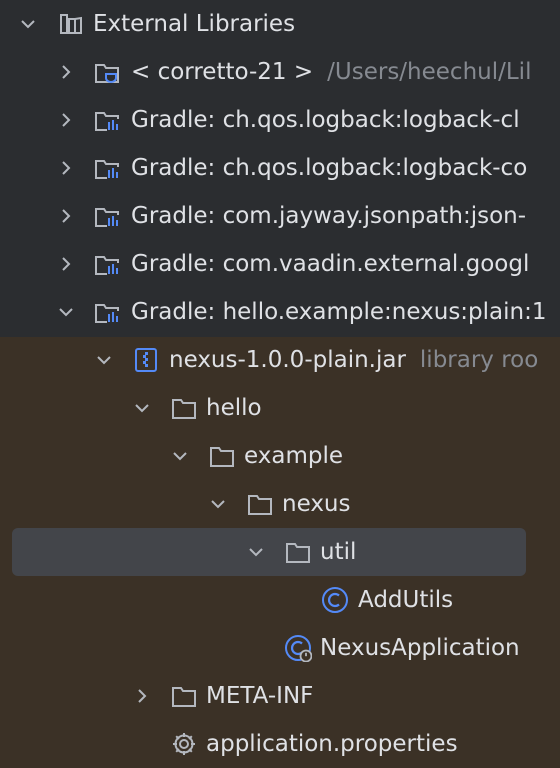 This screenshot has width=560, height=768. Describe the element at coordinates (479, 360) in the screenshot. I see `tree-hint: library roo` at that location.